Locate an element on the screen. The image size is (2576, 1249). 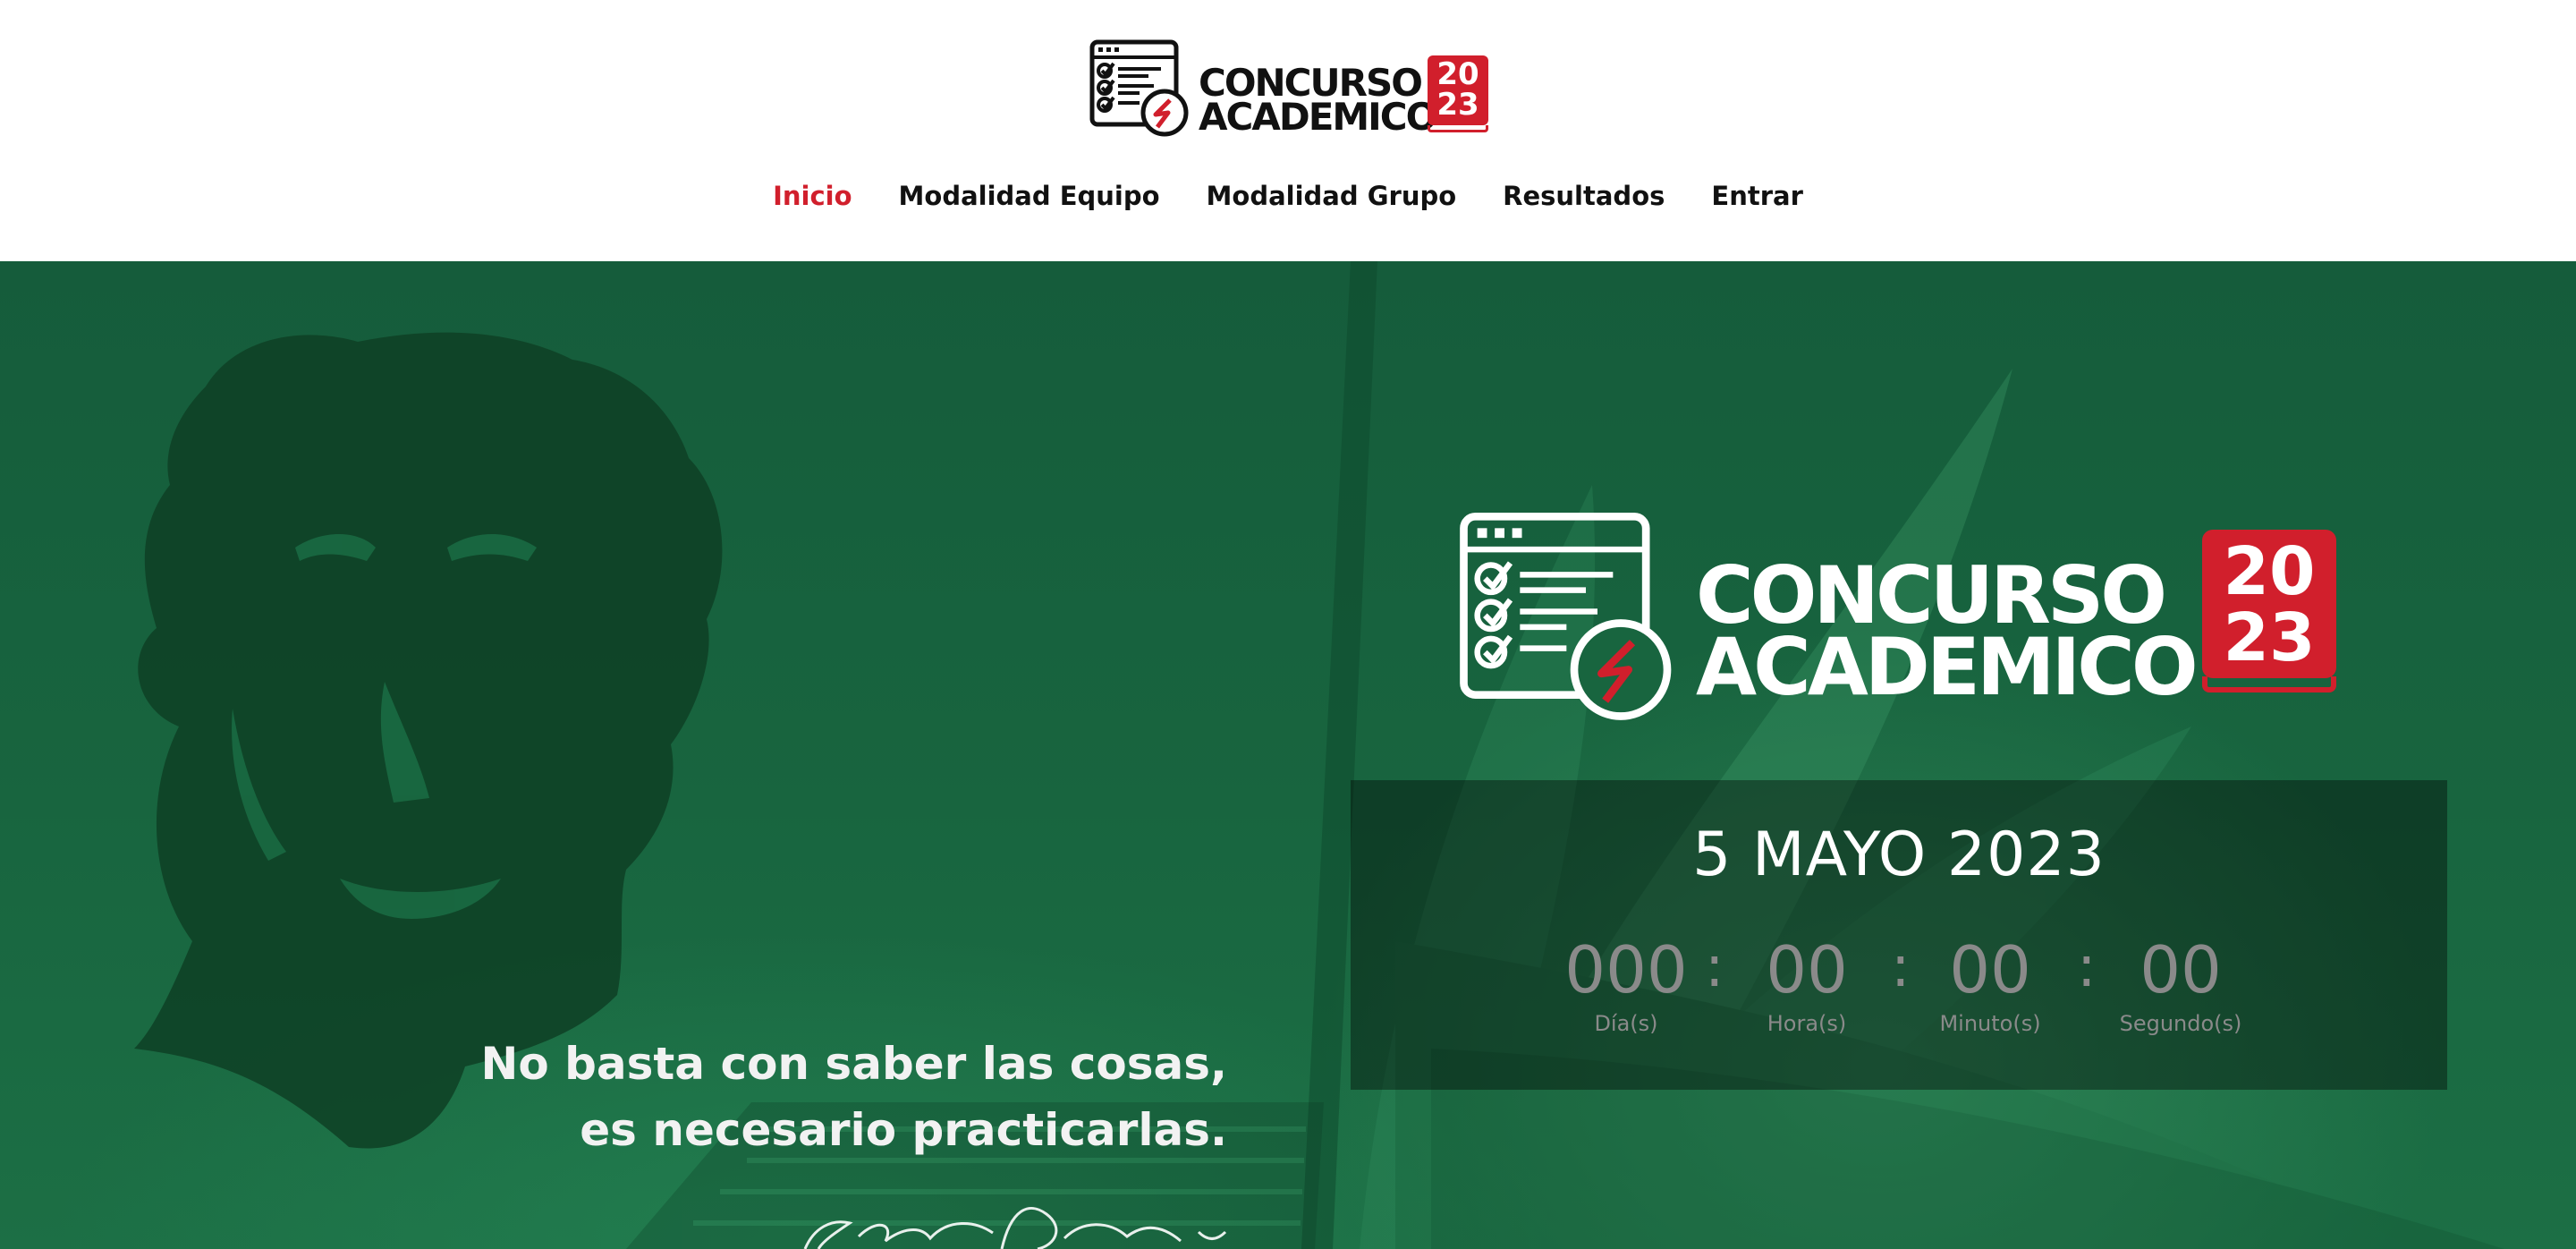
countdown-minutes-label: Minuto(s) is located at coordinates (1990, 1023).